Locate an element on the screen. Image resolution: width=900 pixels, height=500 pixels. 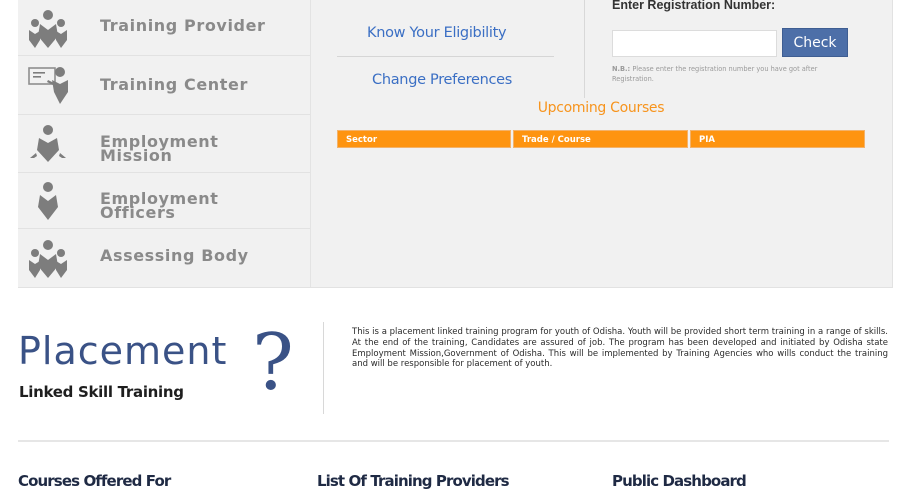
sidebar-item-employment-mission: Employment Mission is located at coordinates (164, 144).